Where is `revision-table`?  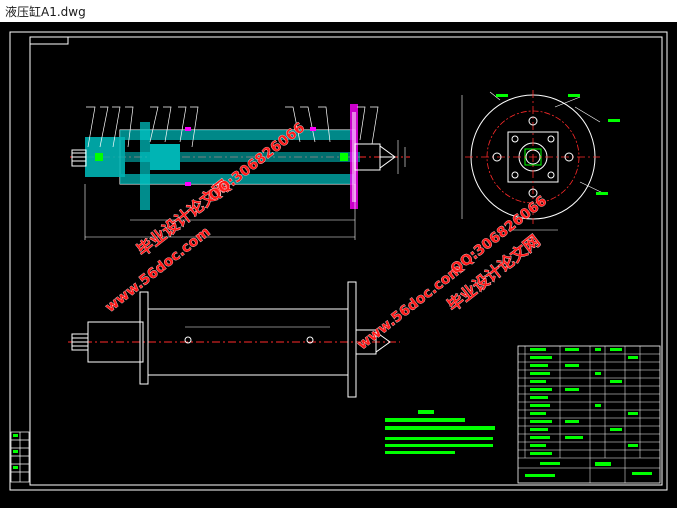
revision-table is located at coordinates (20, 457).